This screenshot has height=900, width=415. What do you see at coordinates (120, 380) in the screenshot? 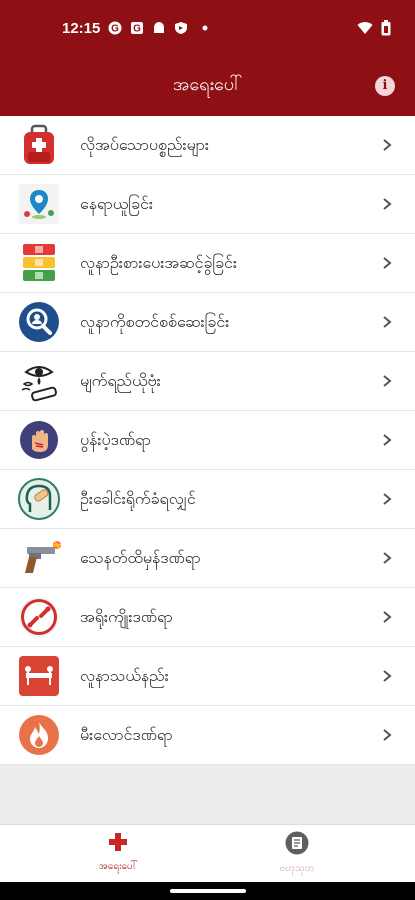
I see `list-item-label: မျက်ရည်ယိုဗုံး` at bounding box center [120, 380].